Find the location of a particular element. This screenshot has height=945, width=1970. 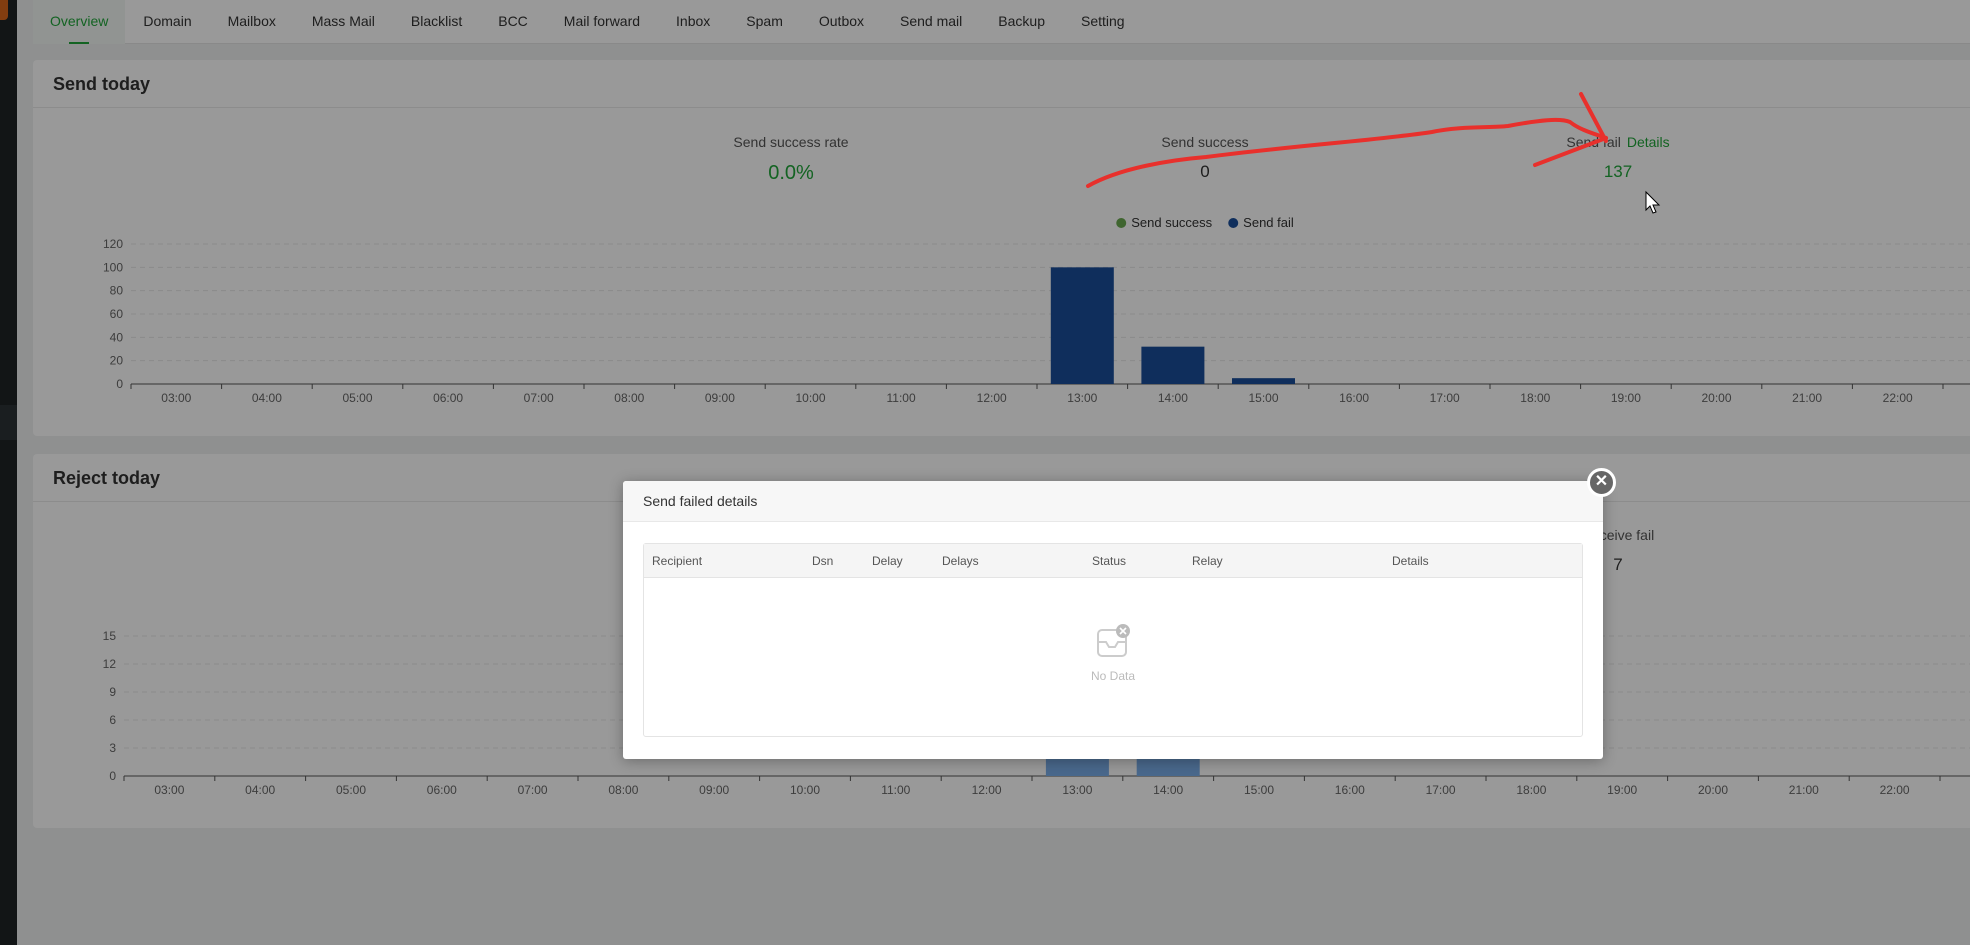

column-header-details: Details is located at coordinates (1410, 561).